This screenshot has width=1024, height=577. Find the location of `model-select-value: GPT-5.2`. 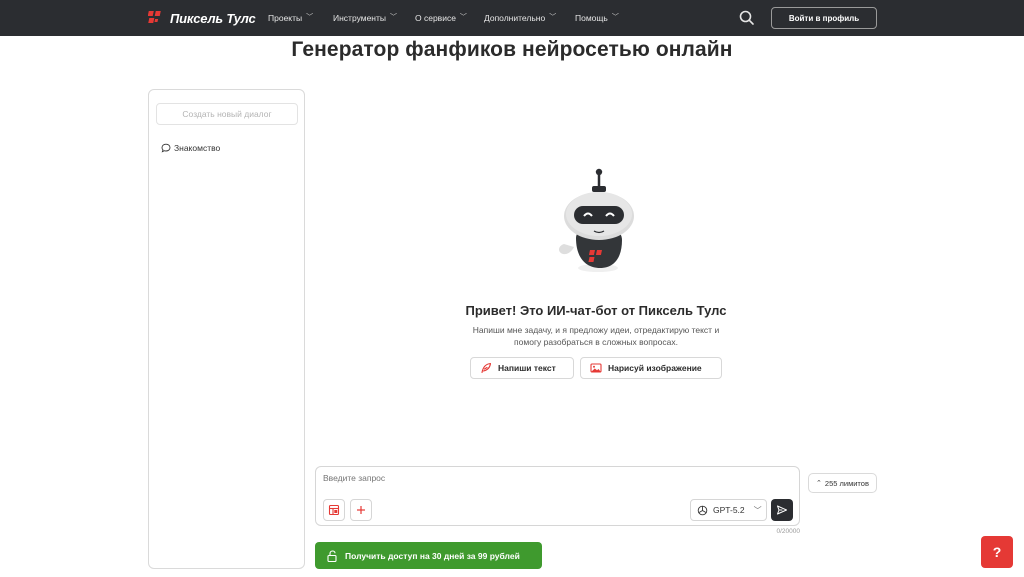

model-select-value: GPT-5.2 is located at coordinates (729, 510).